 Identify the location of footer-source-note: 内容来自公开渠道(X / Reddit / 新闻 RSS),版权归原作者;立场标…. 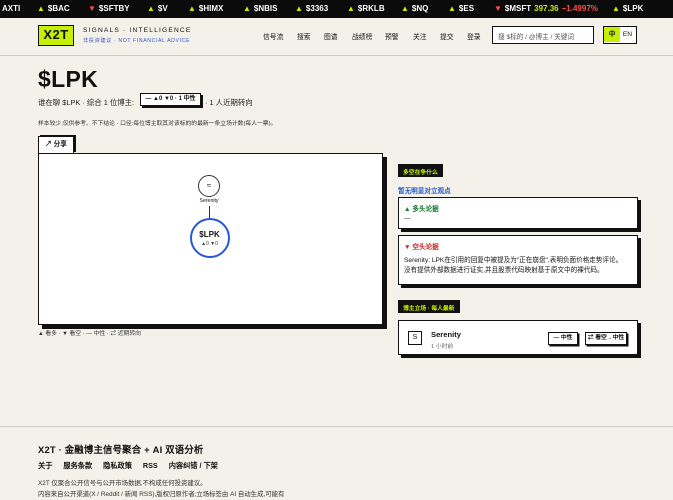
(161, 494).